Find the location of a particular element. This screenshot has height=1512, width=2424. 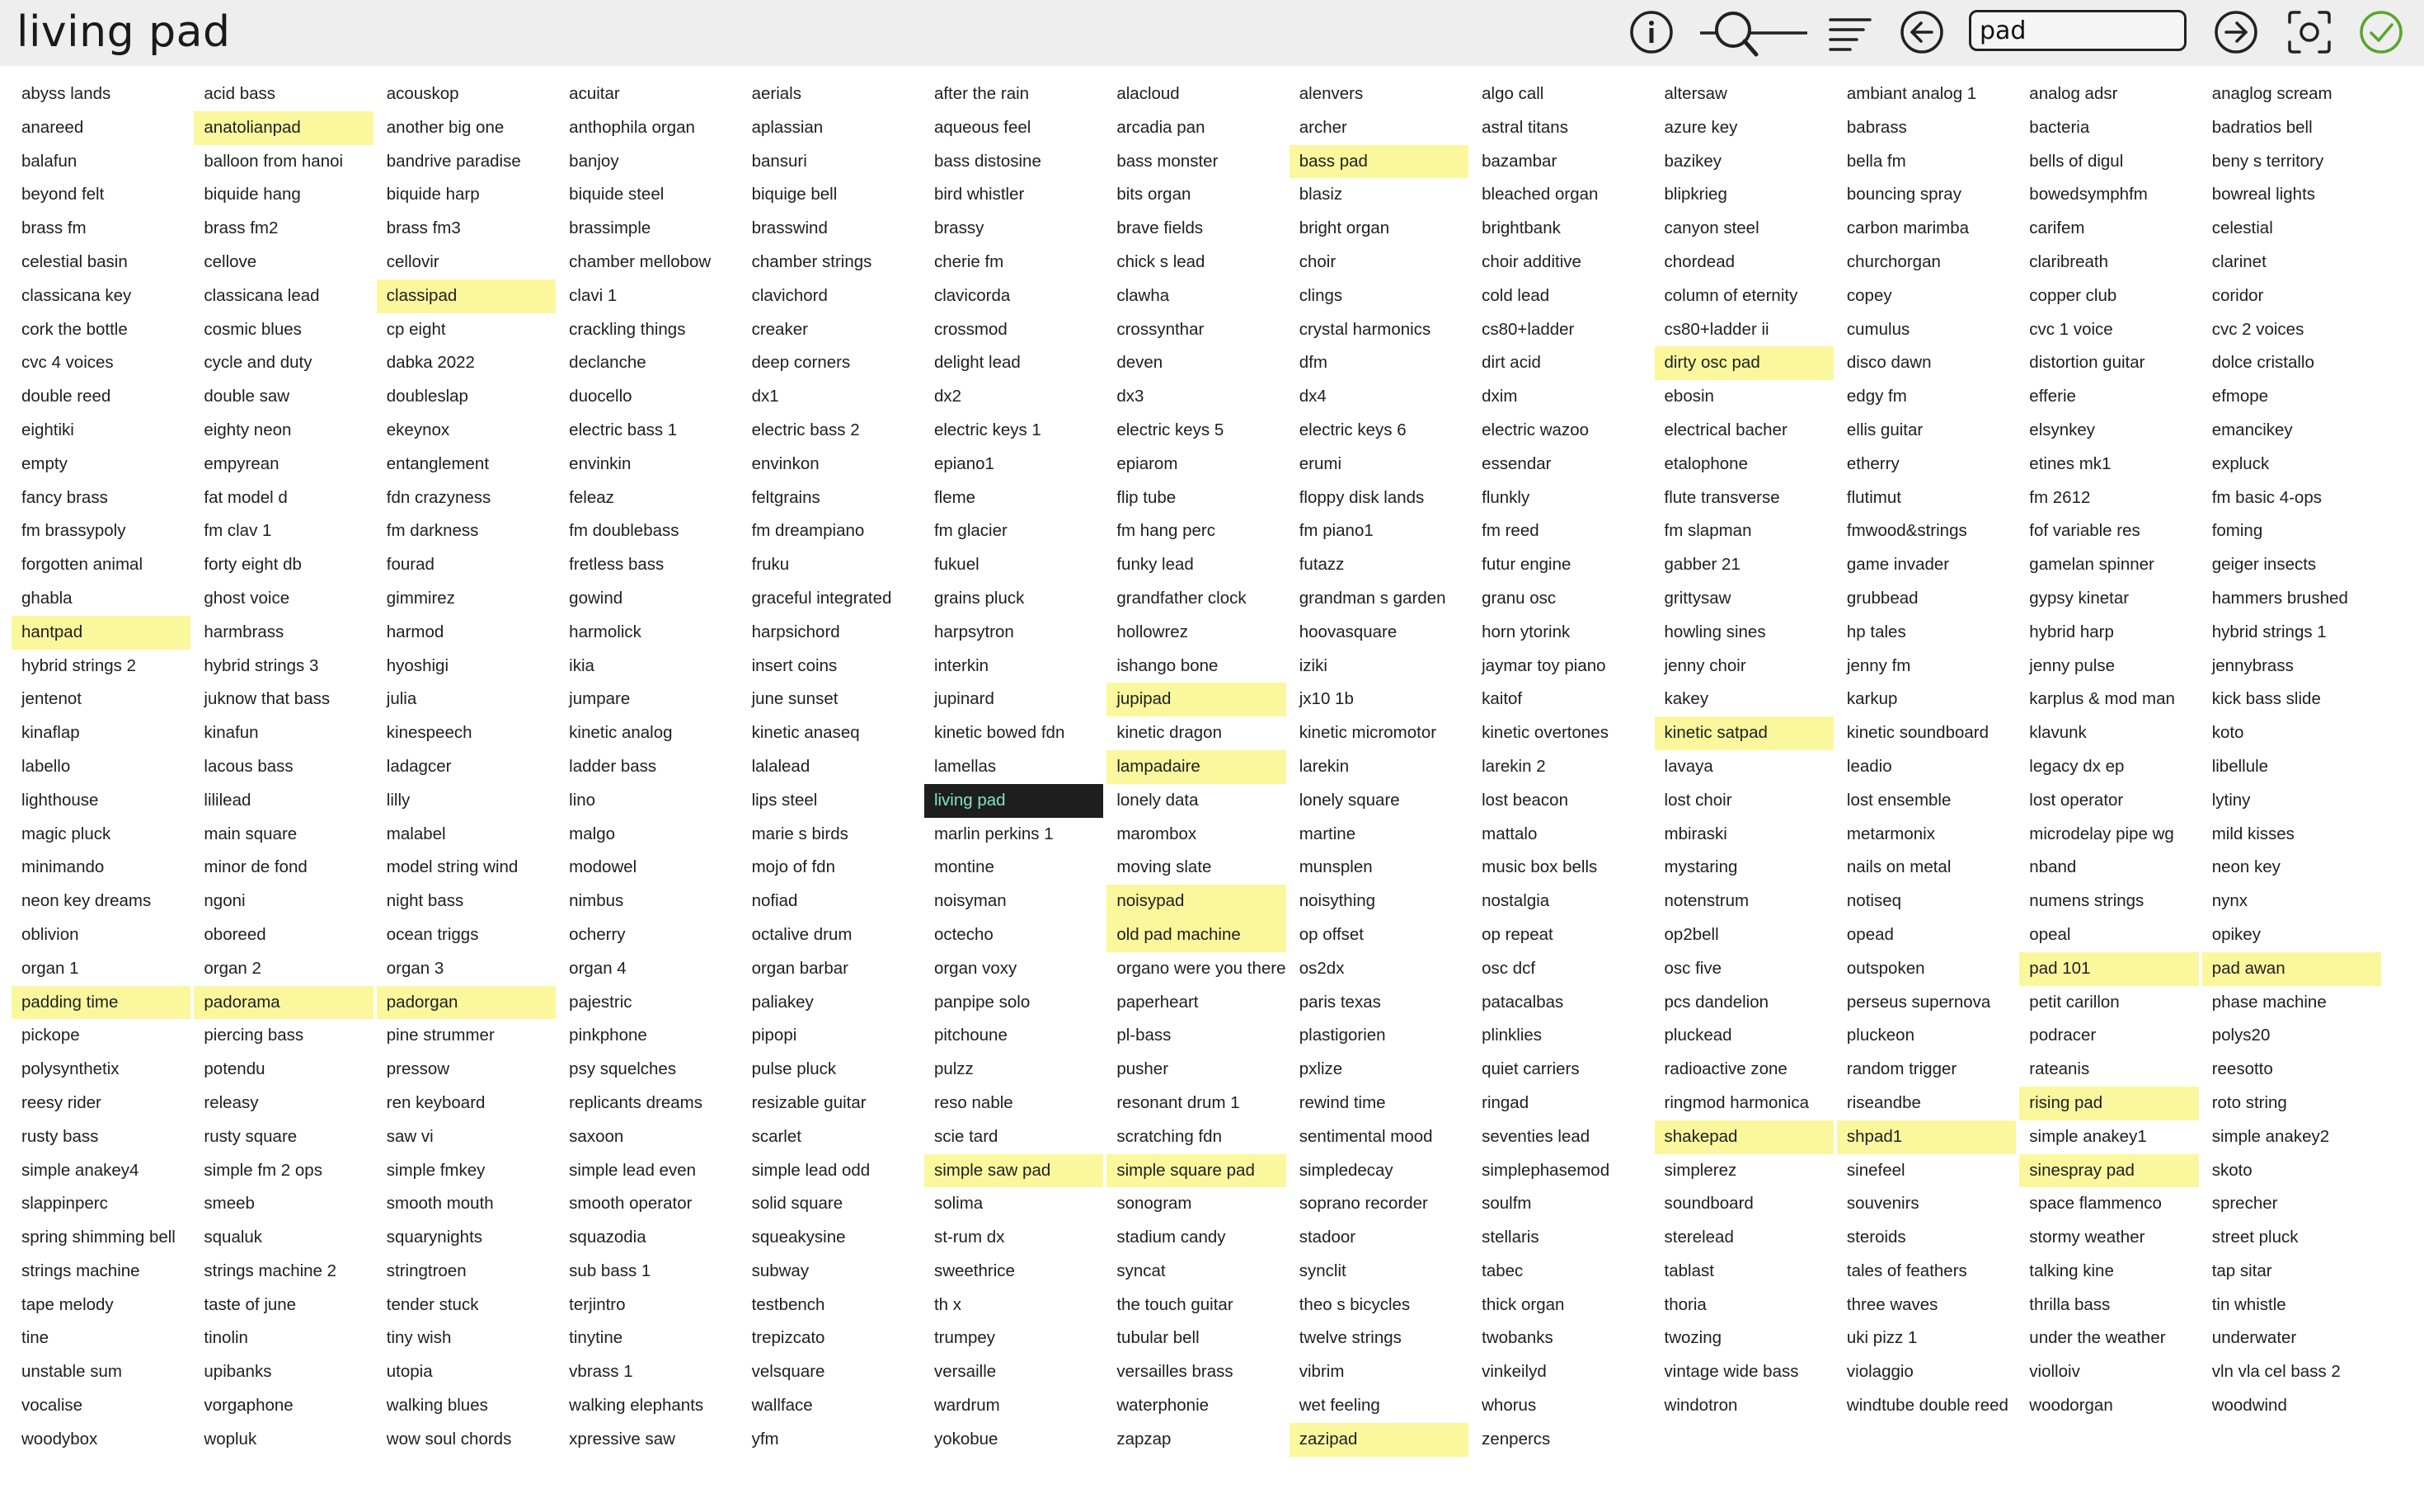

preset-item: fmwood&strings is located at coordinates (1926, 531).